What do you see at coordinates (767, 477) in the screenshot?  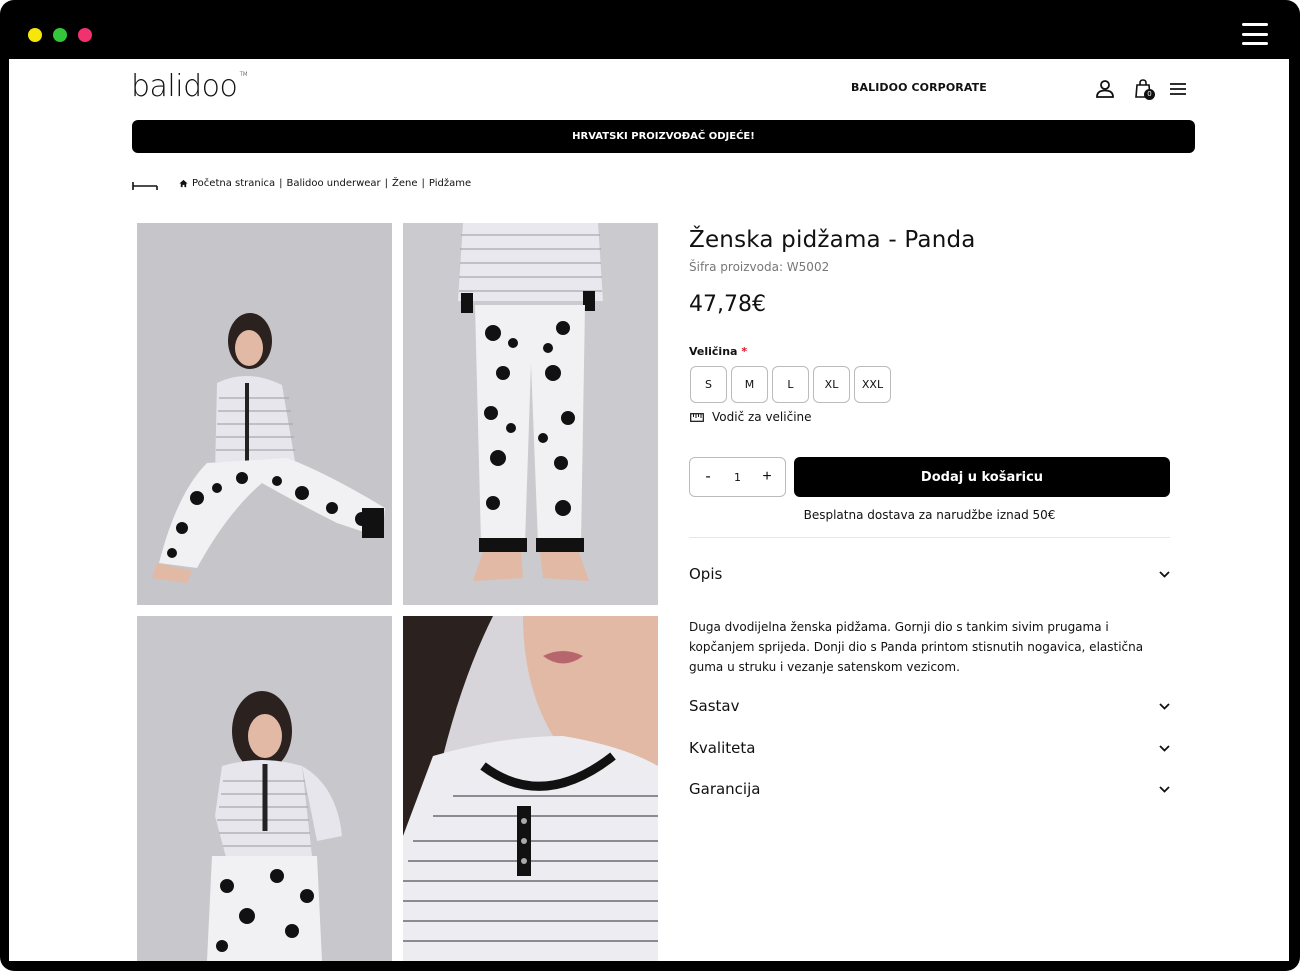 I see `quantity-increase-button: +` at bounding box center [767, 477].